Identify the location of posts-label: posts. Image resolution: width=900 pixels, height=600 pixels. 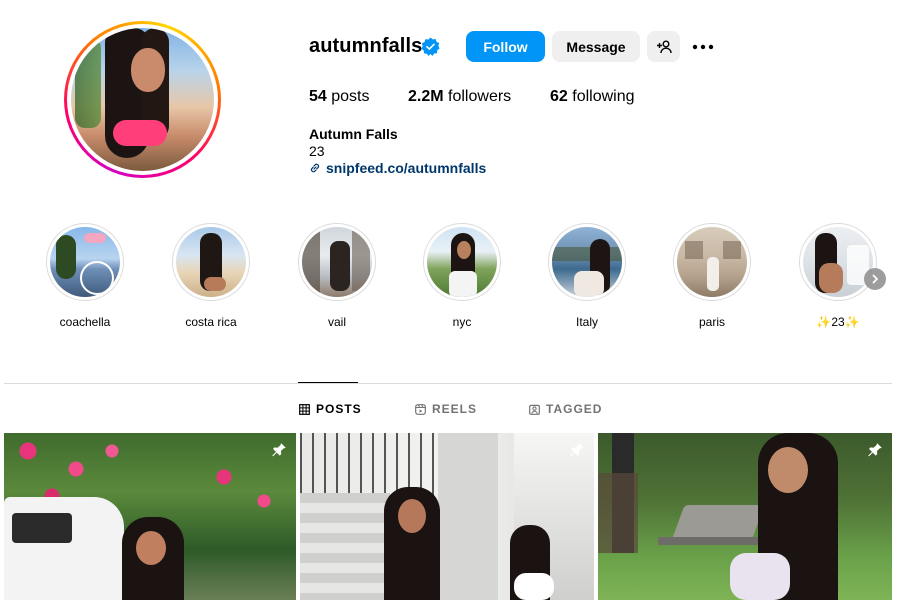
(350, 96).